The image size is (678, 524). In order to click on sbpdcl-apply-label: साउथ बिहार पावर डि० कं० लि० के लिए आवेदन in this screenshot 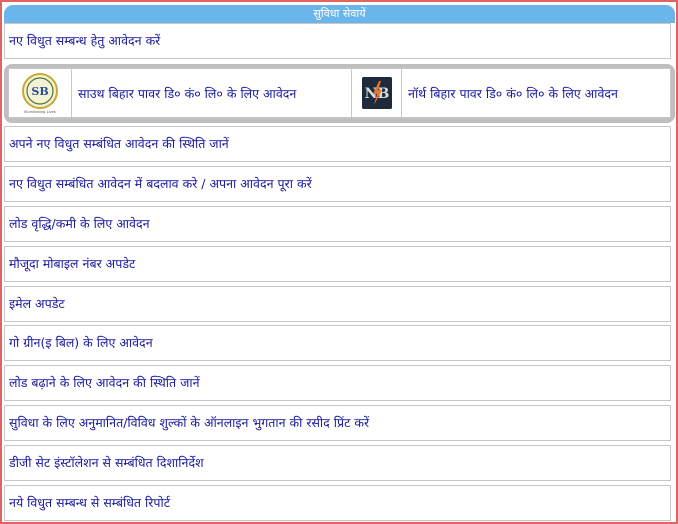, I will do `click(187, 93)`.